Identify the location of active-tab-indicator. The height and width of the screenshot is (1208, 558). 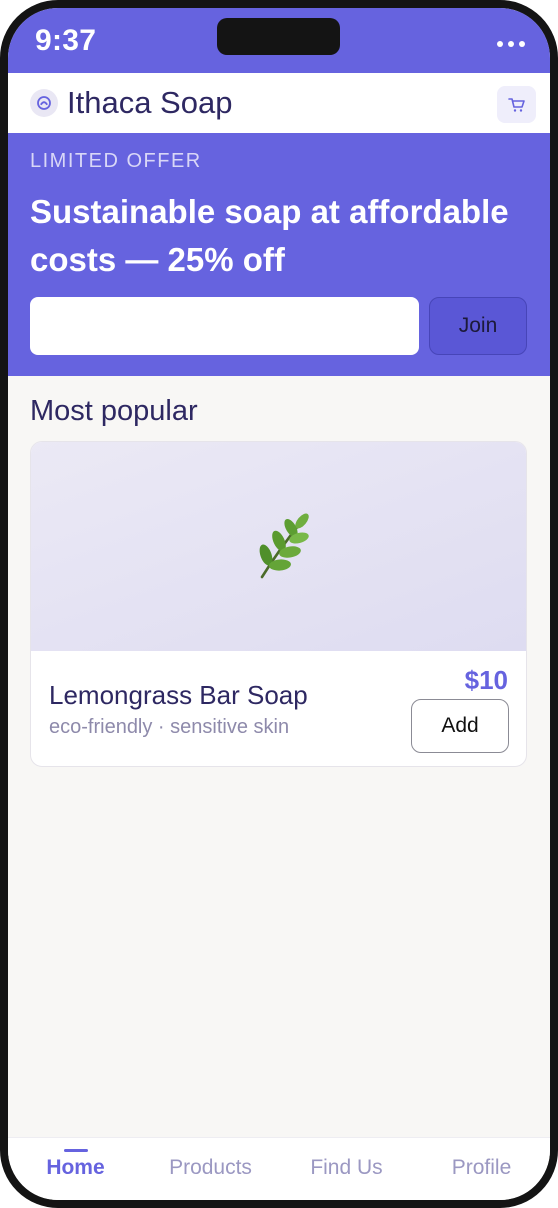
(76, 1150).